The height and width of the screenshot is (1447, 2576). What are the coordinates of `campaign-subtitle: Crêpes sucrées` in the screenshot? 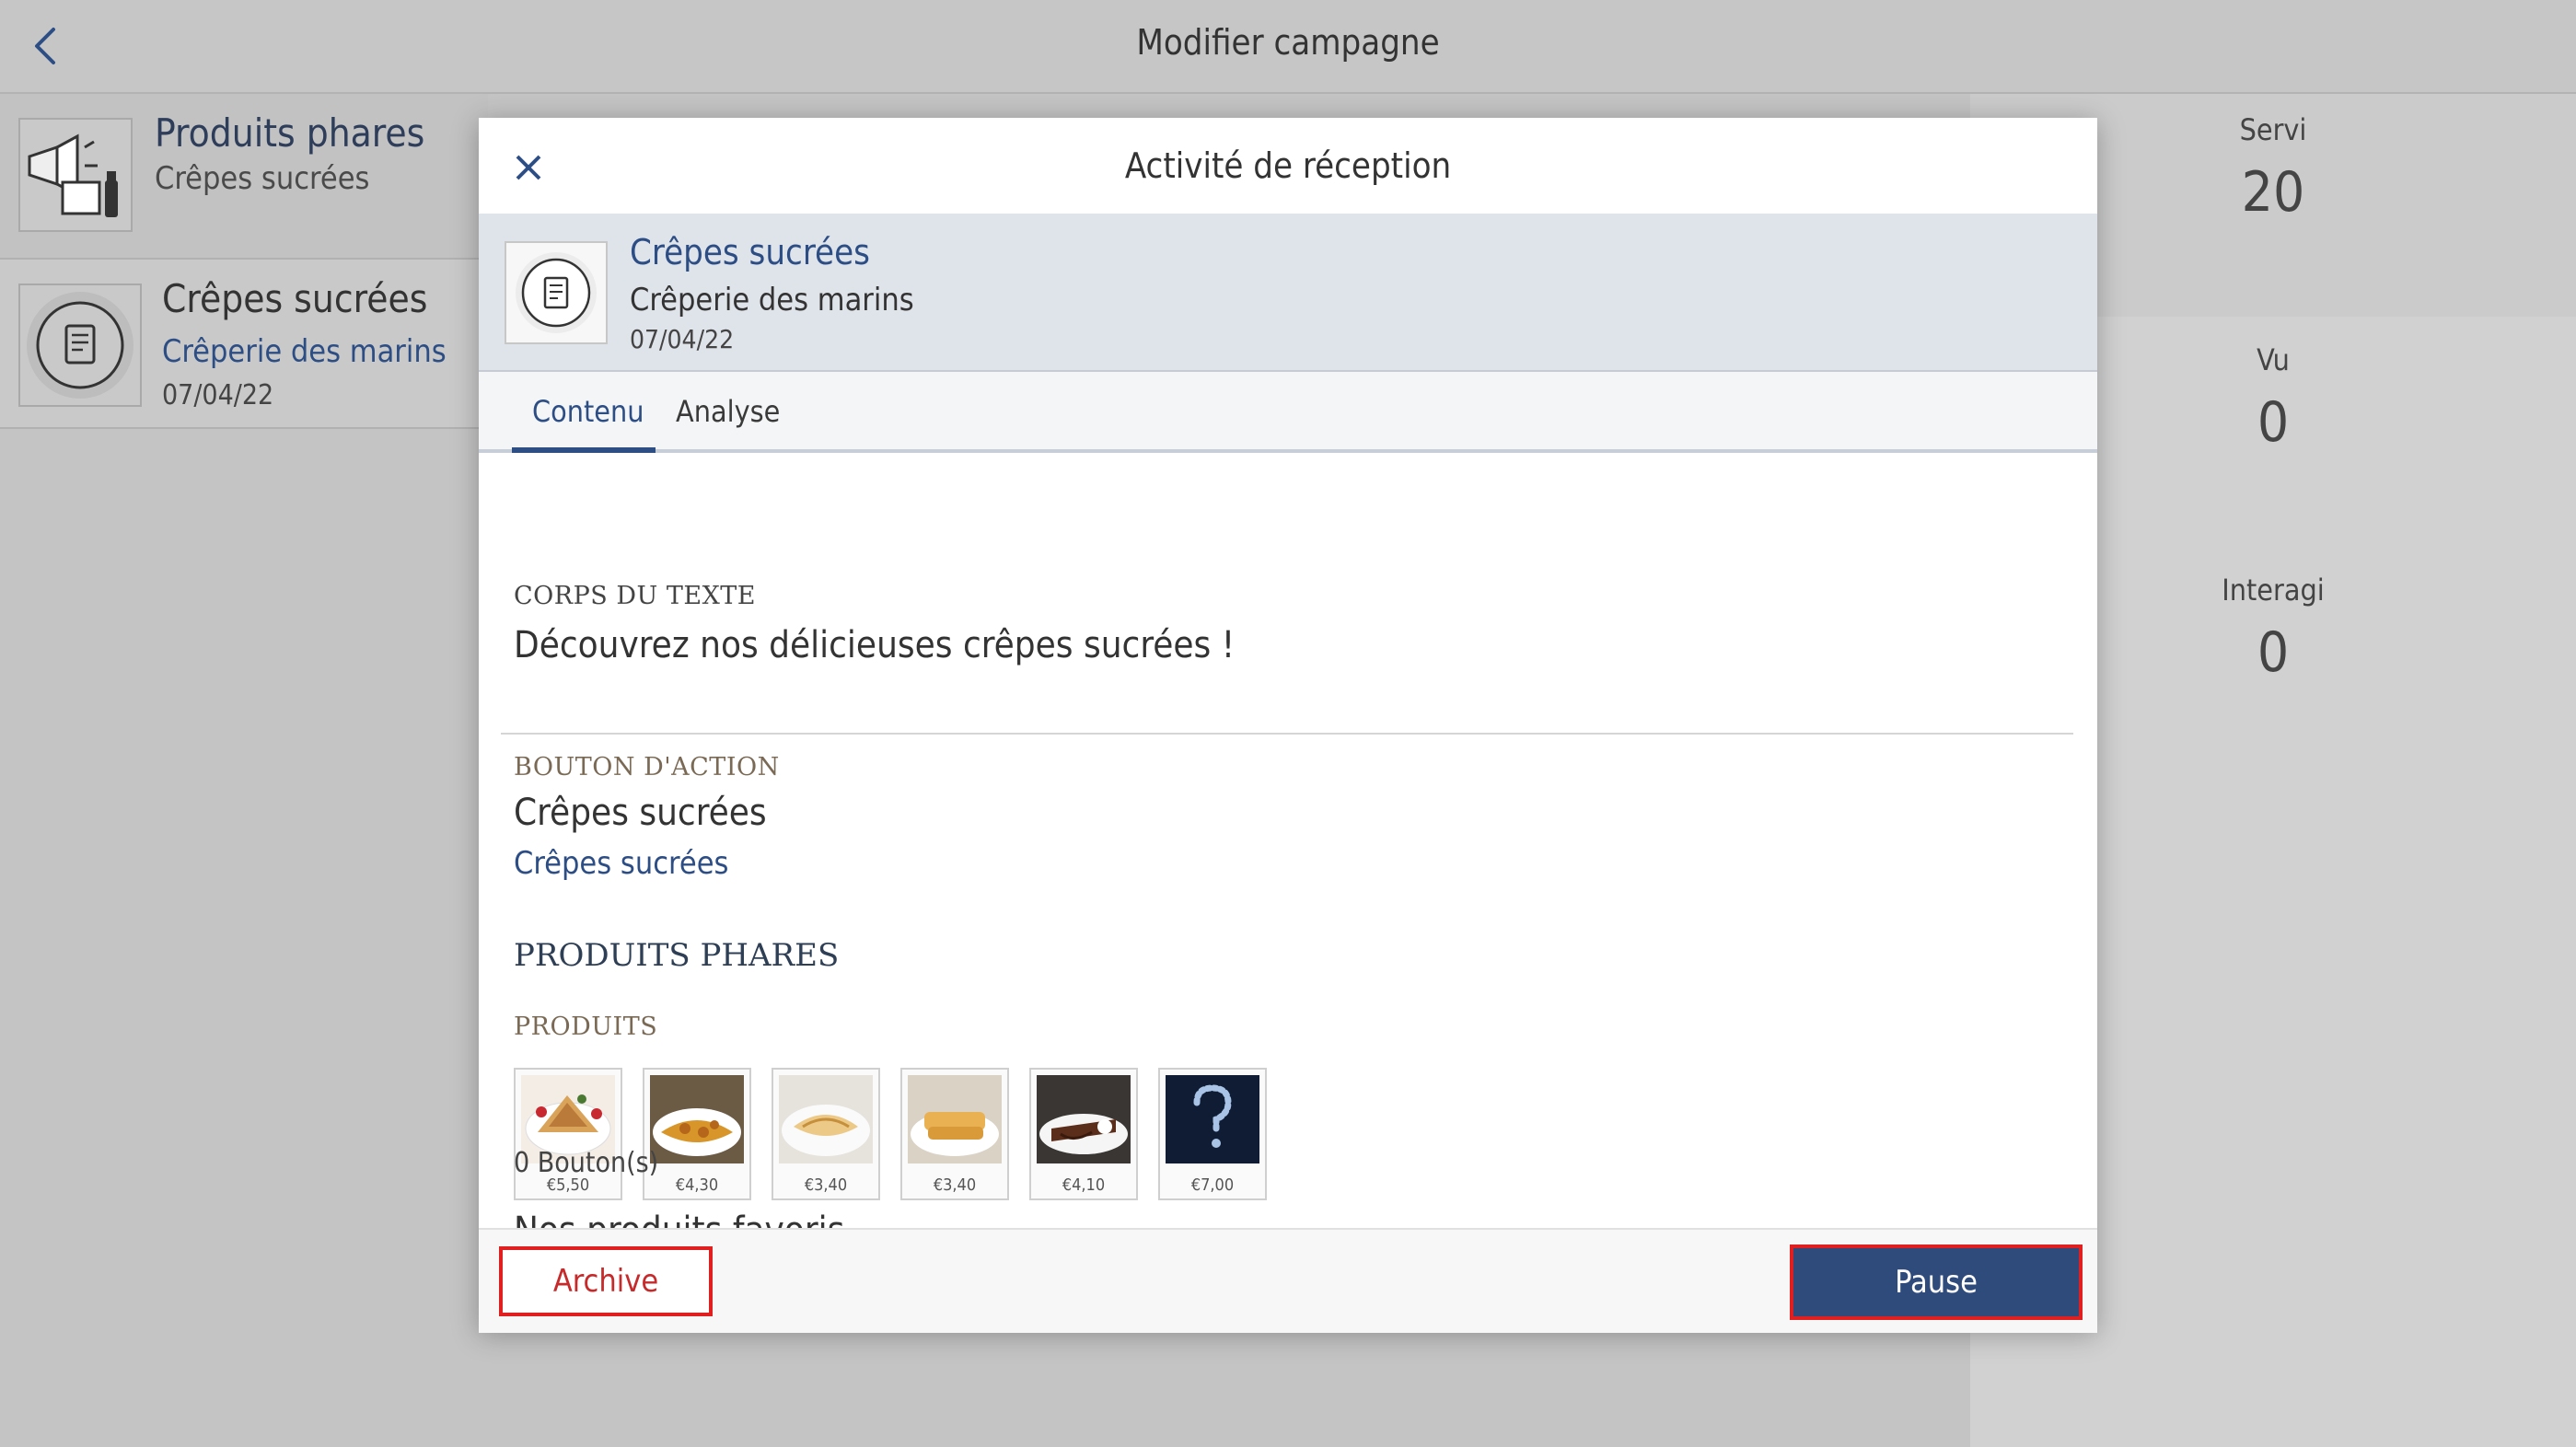 It's located at (262, 178).